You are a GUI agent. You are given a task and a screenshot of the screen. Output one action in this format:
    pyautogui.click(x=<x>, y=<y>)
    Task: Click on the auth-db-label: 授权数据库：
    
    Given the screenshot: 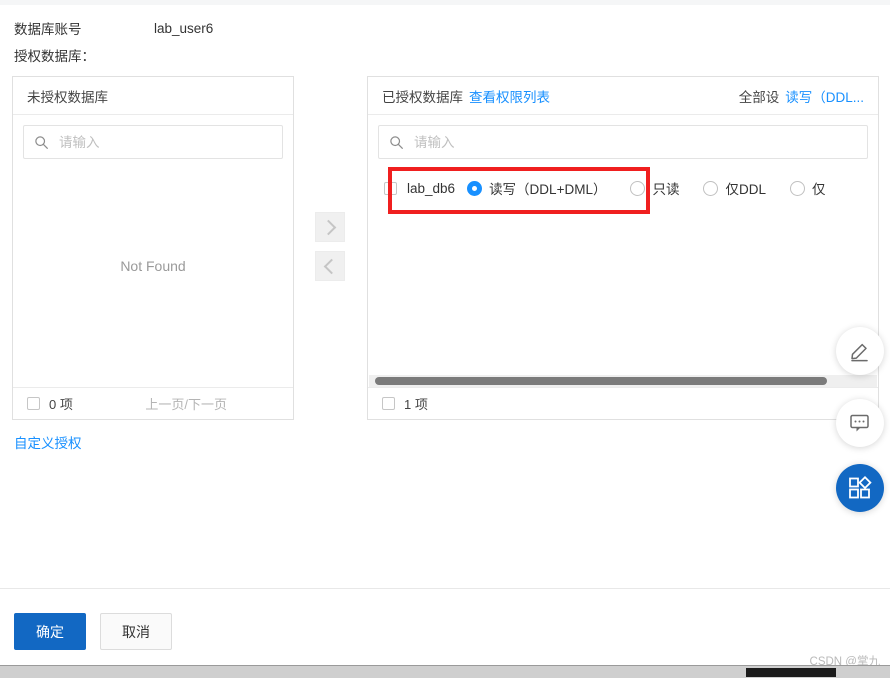 What is the action you would take?
    pyautogui.click(x=54, y=56)
    